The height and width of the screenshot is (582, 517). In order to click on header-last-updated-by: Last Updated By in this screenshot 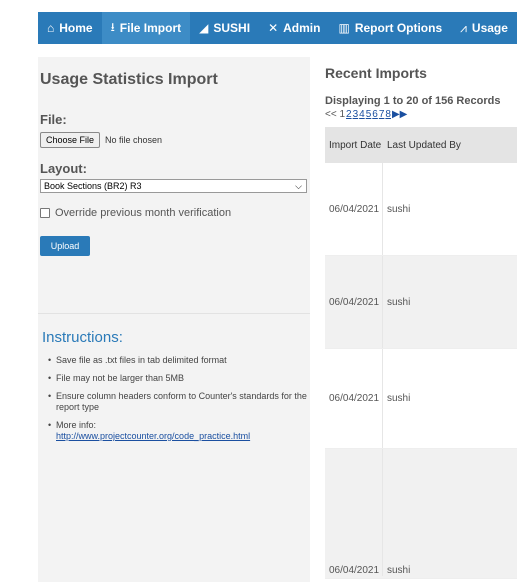, I will do `click(450, 145)`.